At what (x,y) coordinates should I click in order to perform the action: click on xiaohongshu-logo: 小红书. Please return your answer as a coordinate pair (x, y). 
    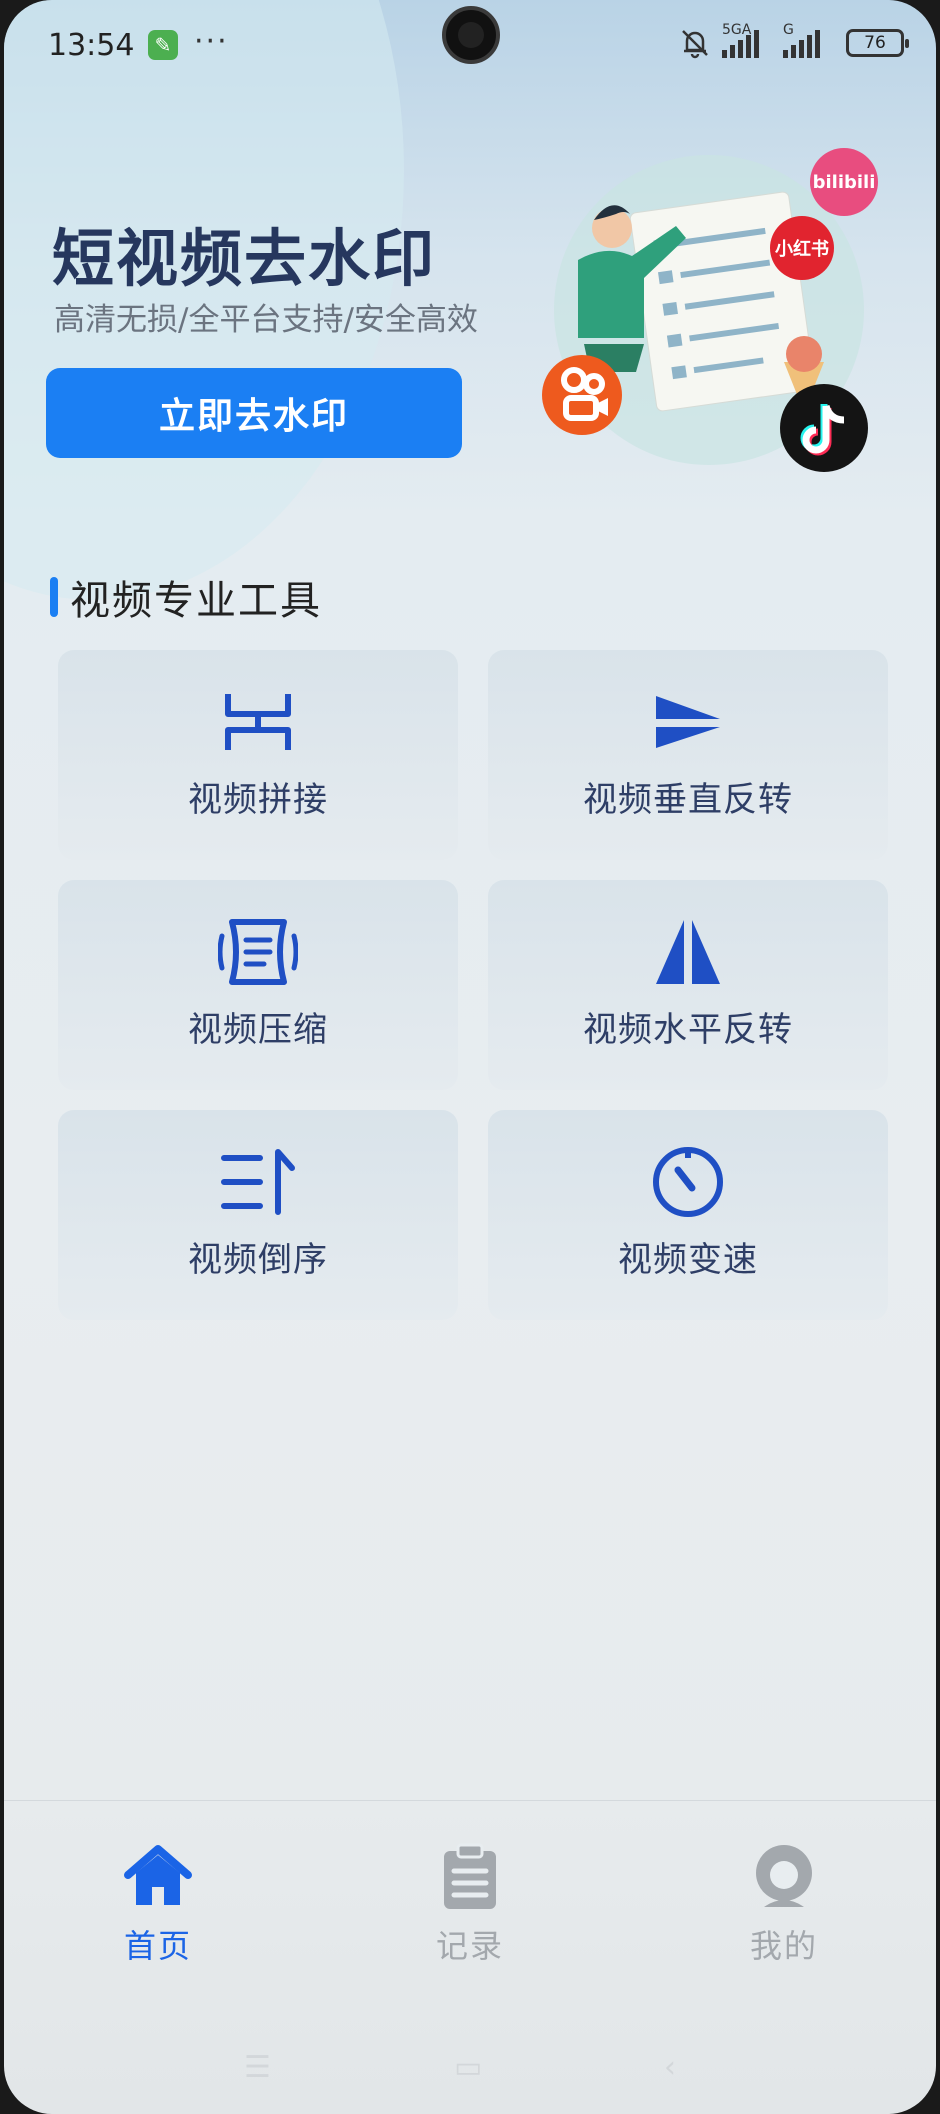
    Looking at the image, I should click on (802, 249).